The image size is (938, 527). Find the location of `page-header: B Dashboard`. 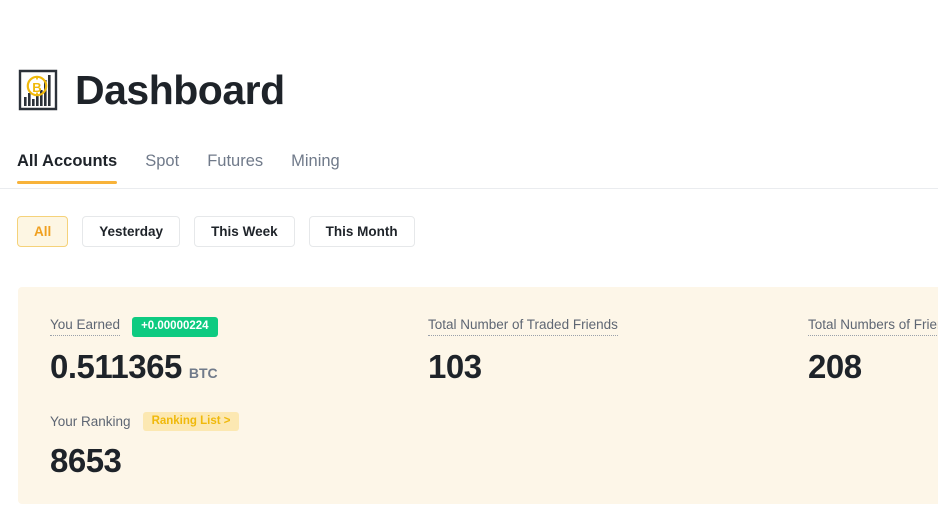

page-header: B Dashboard is located at coordinates (151, 90).